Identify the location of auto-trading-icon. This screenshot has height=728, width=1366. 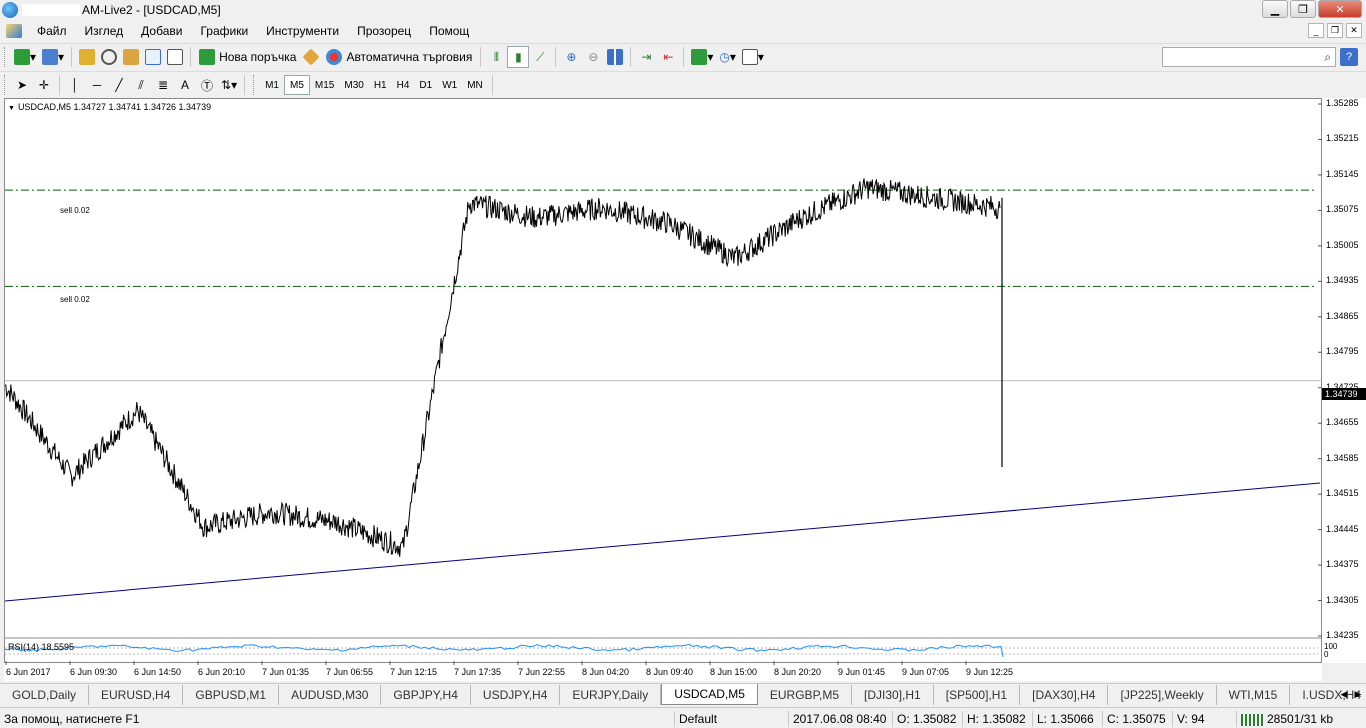
(334, 57).